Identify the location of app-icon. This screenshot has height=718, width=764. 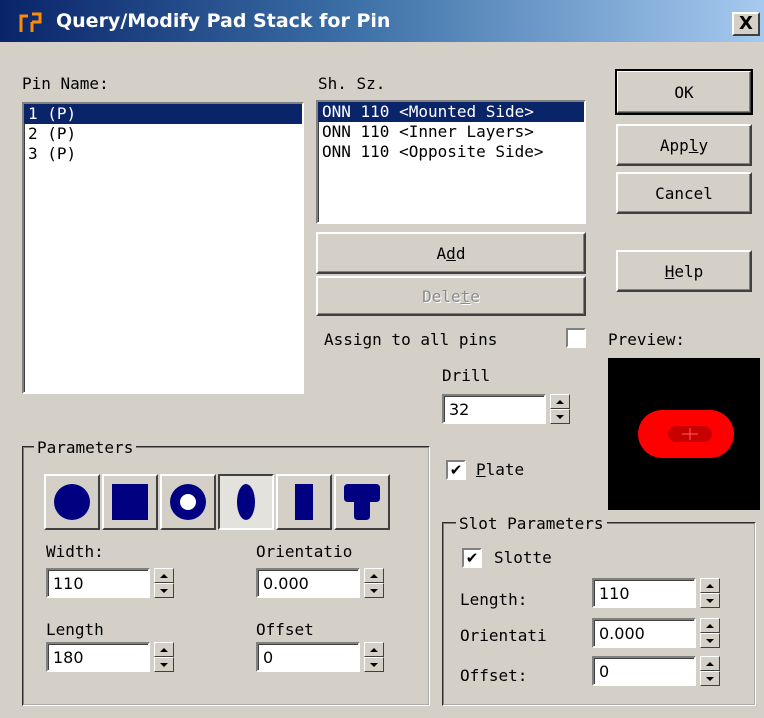
(30, 22).